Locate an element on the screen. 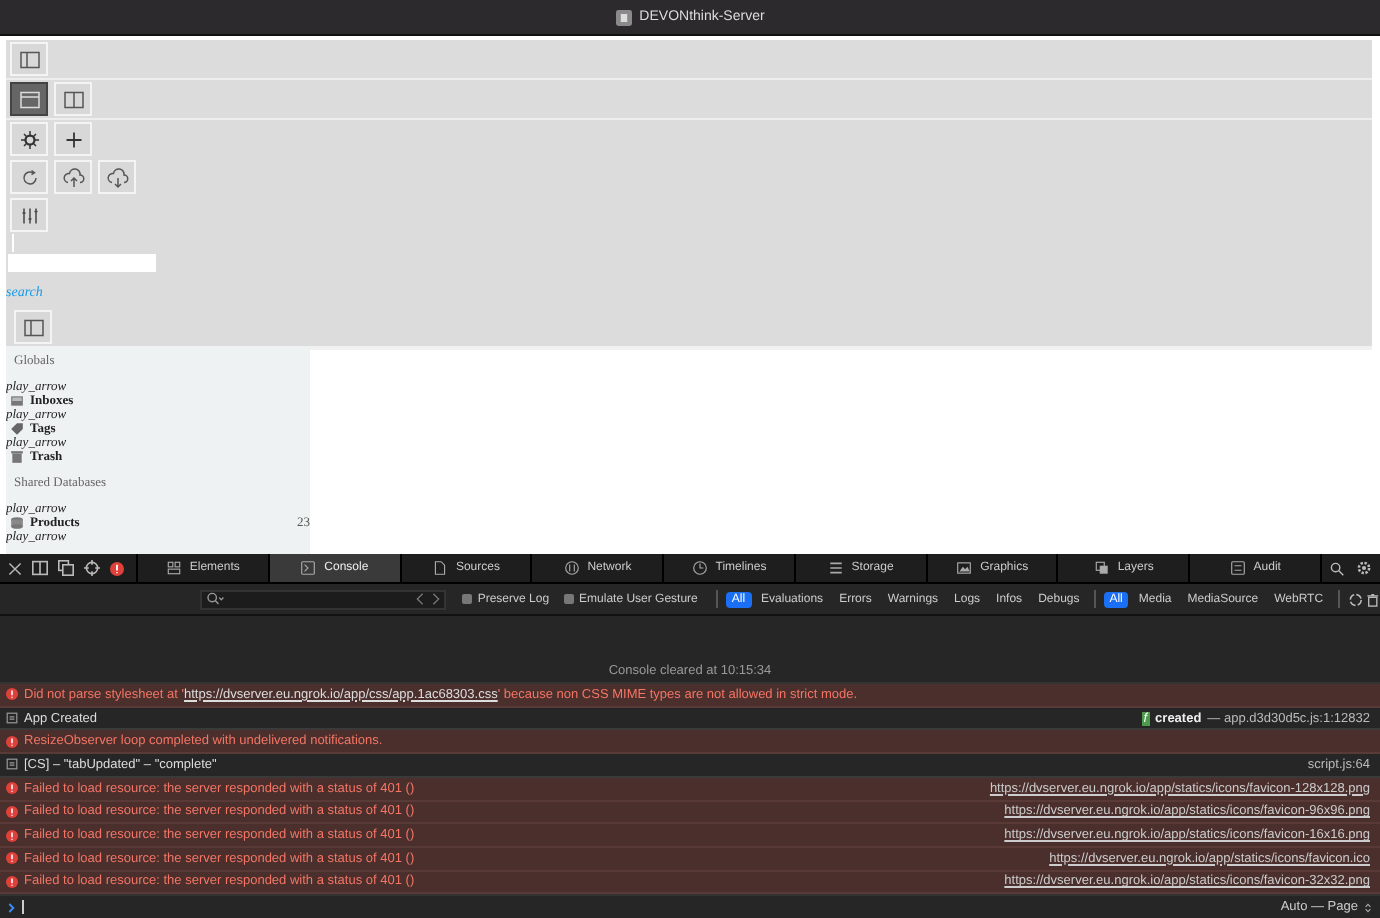 This screenshot has width=1380, height=918. document-icon is located at coordinates (439, 568).